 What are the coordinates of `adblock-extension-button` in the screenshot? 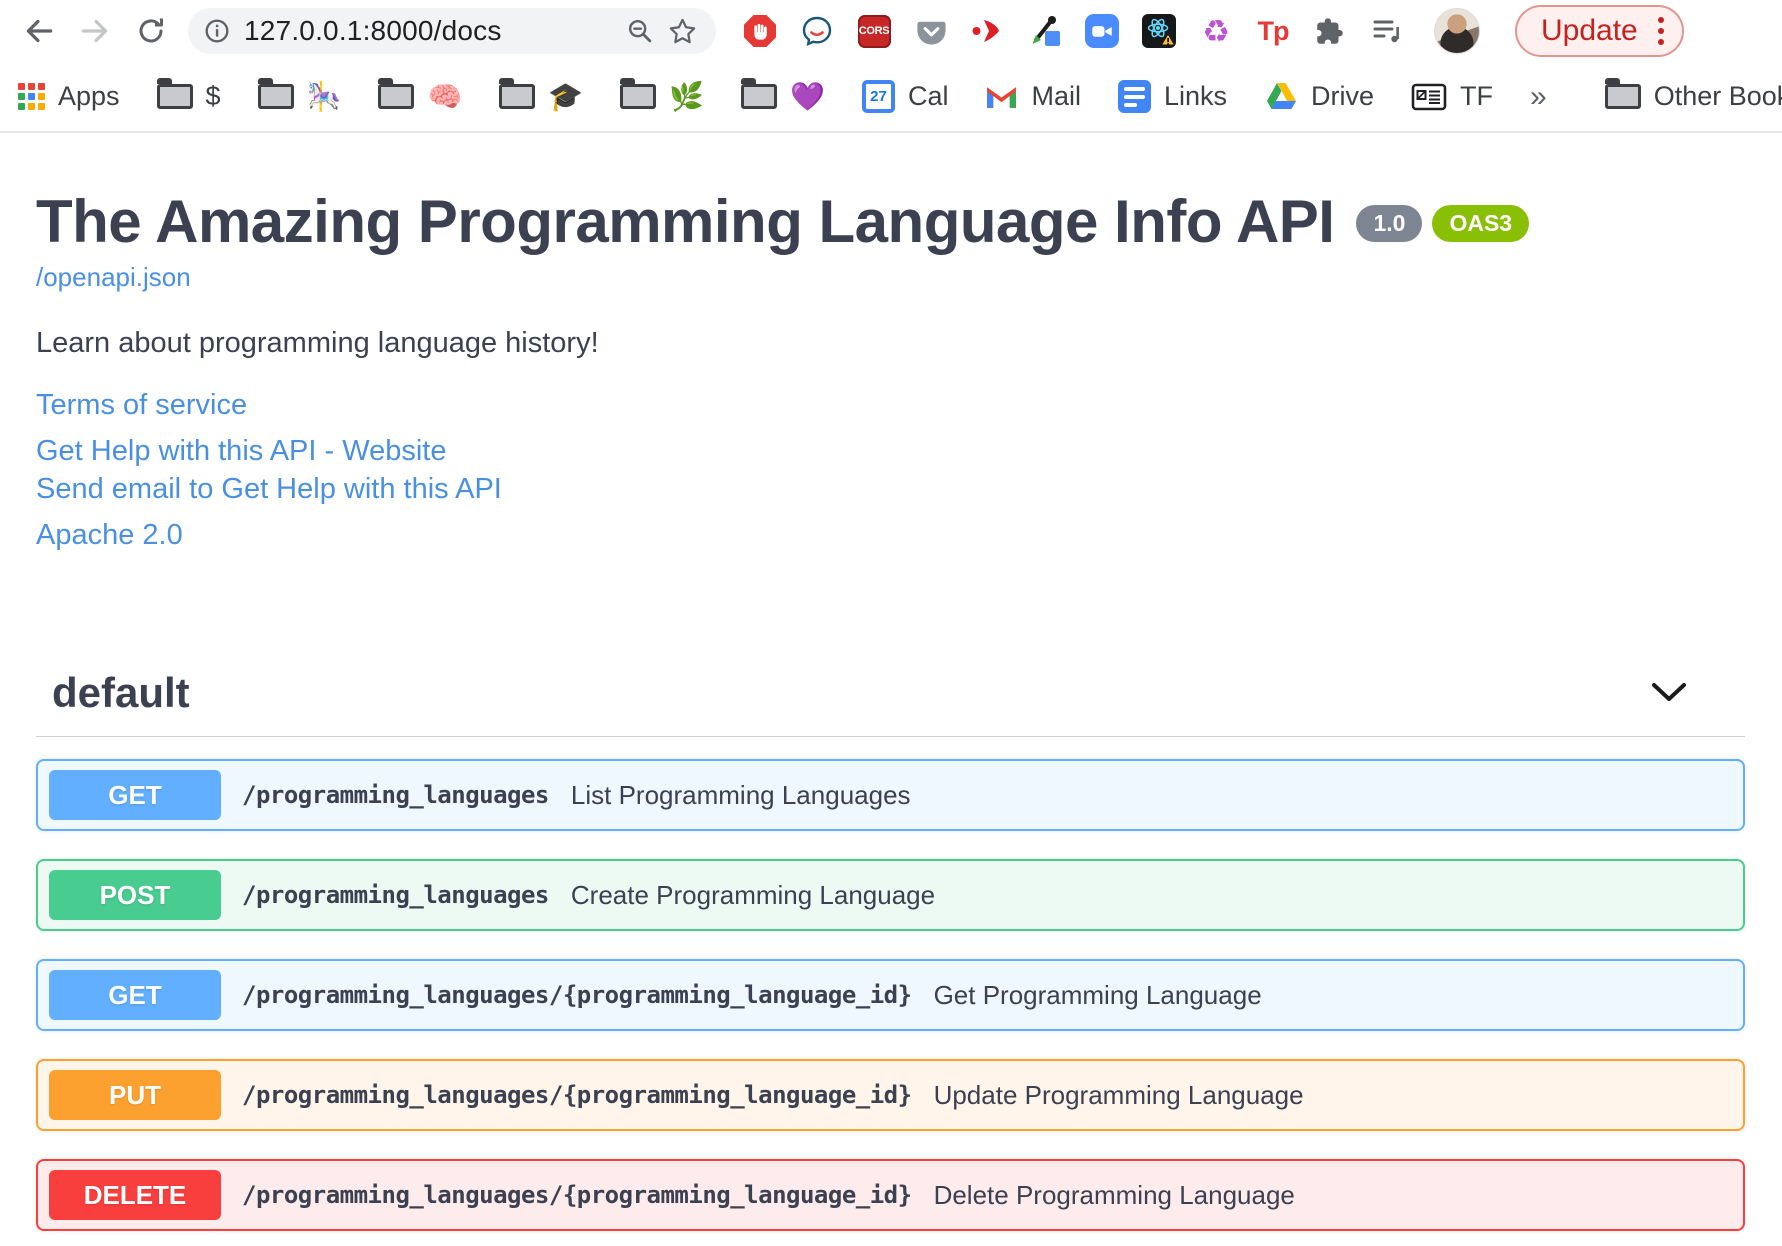 It's located at (760, 31).